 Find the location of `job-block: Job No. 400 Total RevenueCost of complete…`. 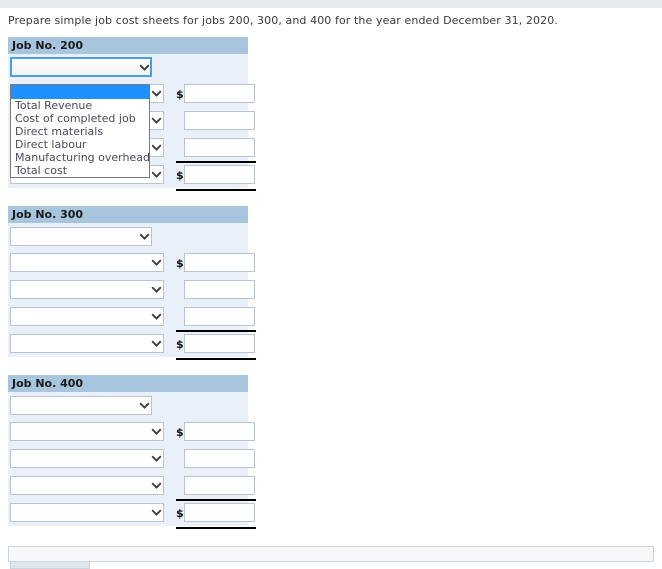

job-block: Job No. 400 Total RevenueCost of complete… is located at coordinates (132, 452).